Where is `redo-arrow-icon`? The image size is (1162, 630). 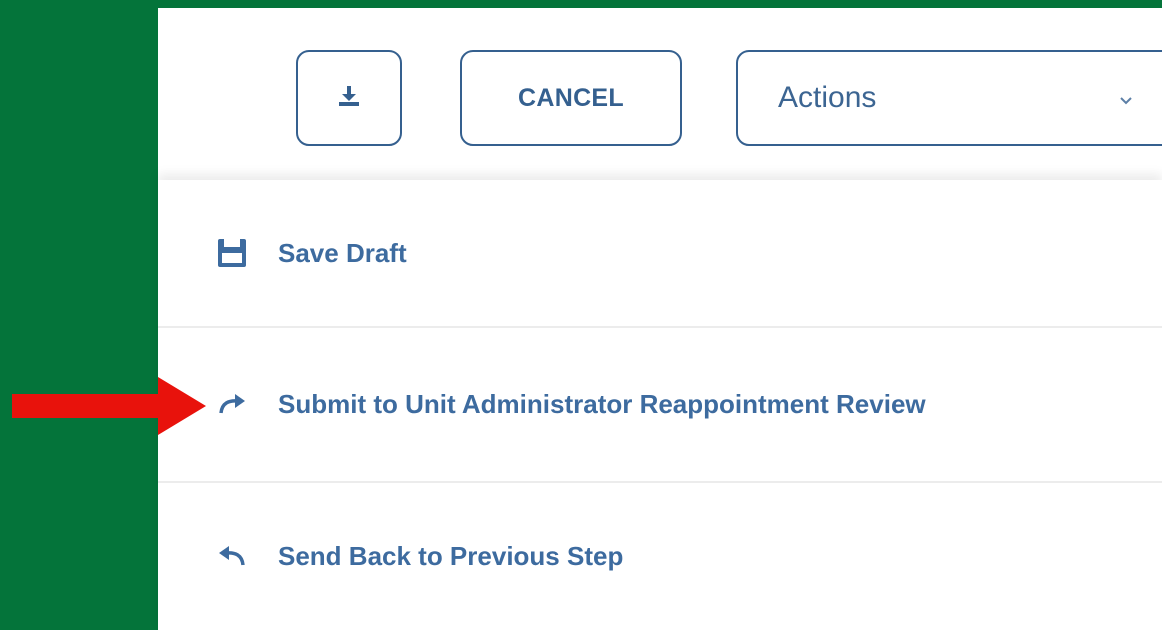
redo-arrow-icon is located at coordinates (232, 404).